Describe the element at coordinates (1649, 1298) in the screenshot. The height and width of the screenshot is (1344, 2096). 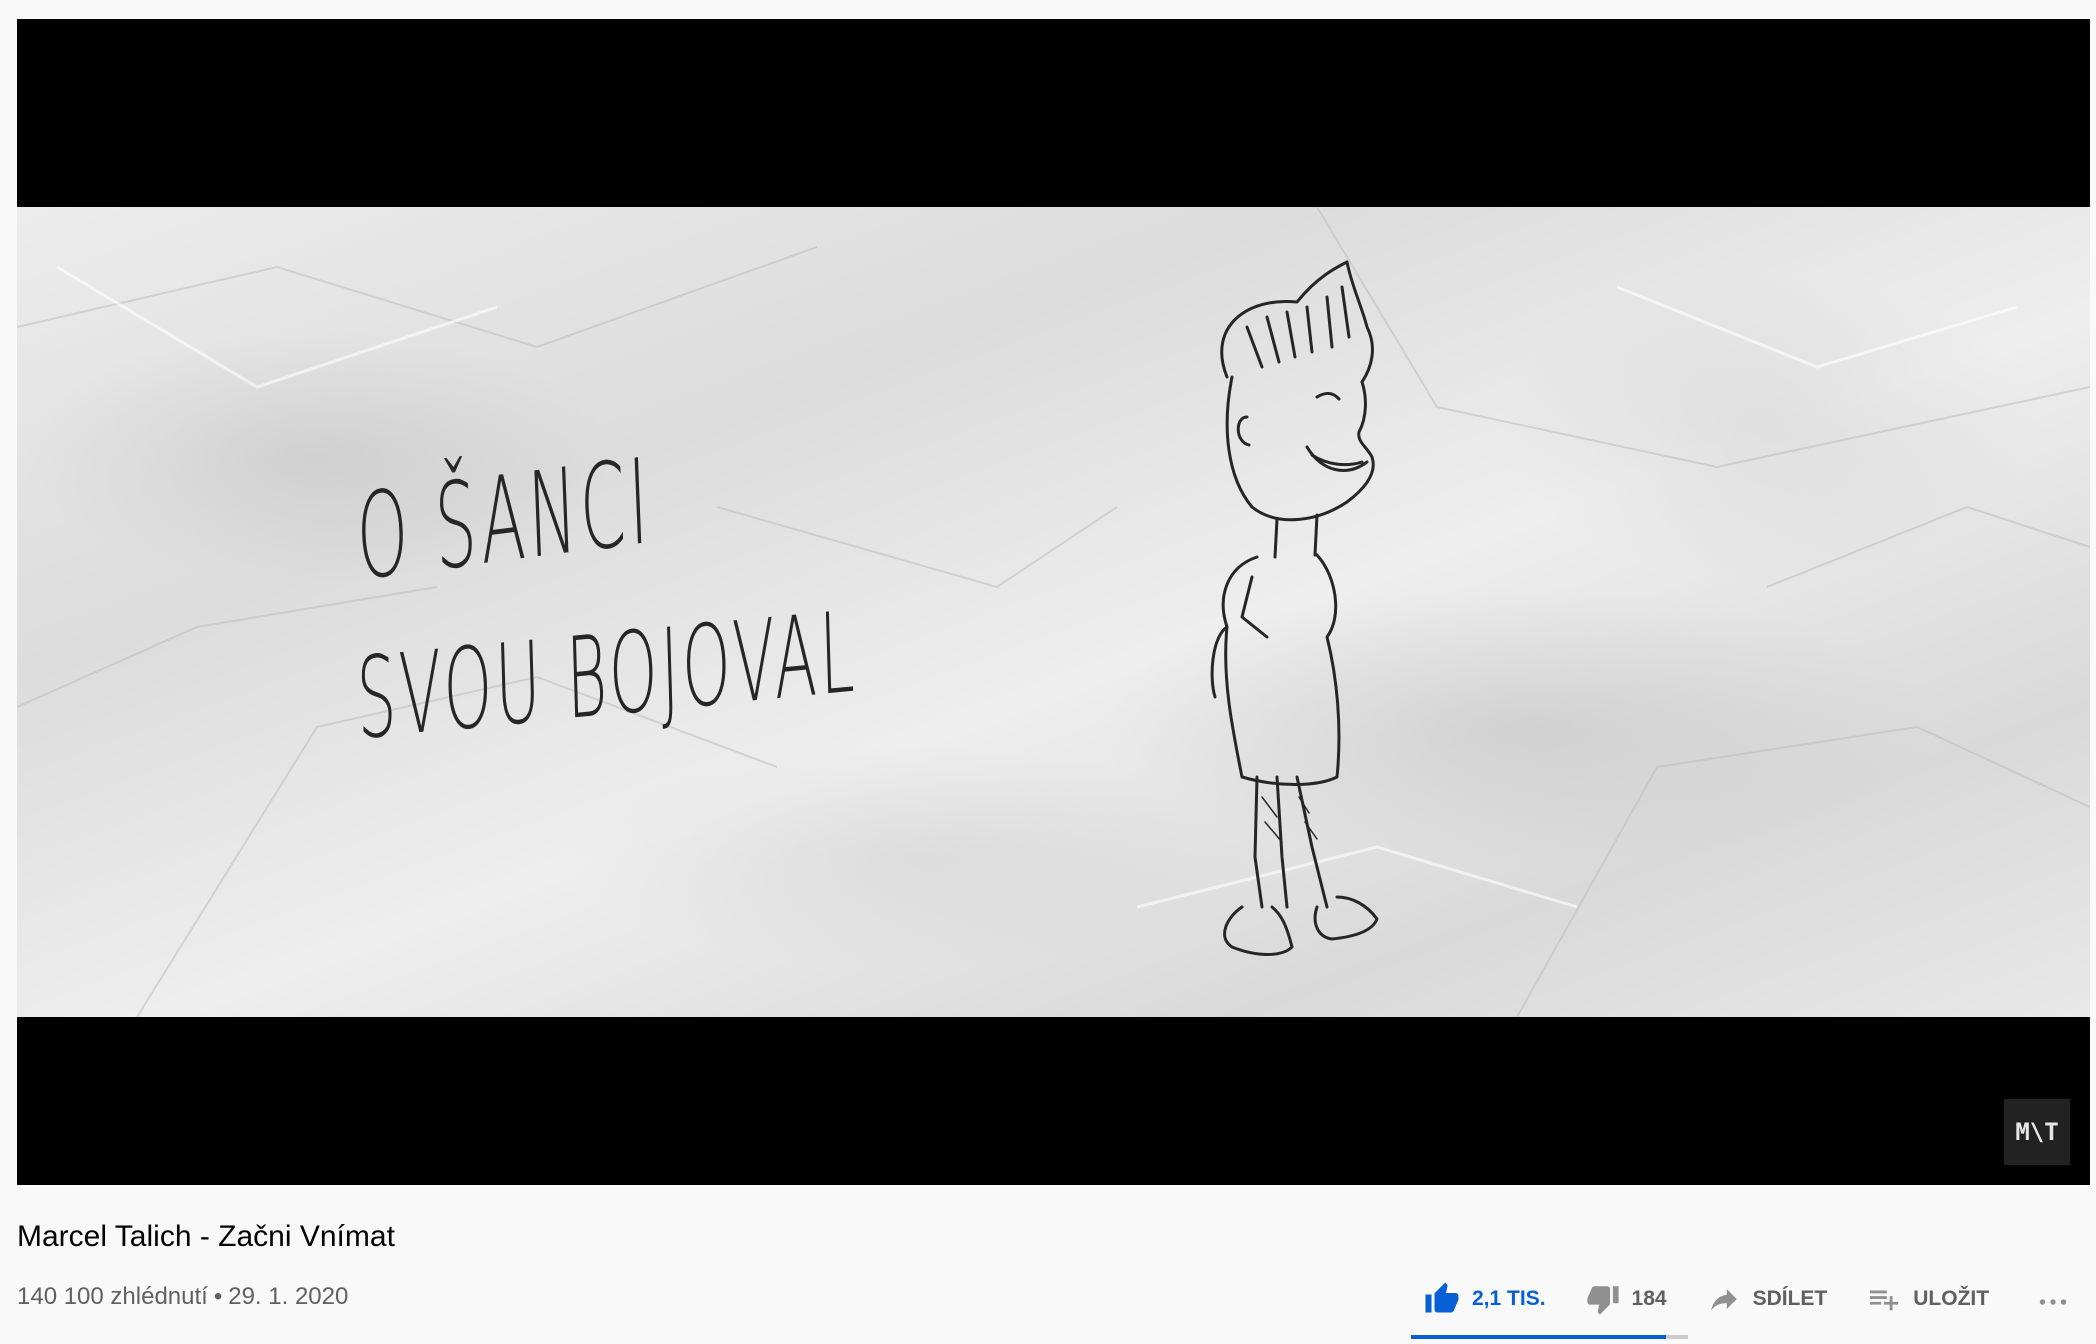
I see `dislike-count: 184` at that location.